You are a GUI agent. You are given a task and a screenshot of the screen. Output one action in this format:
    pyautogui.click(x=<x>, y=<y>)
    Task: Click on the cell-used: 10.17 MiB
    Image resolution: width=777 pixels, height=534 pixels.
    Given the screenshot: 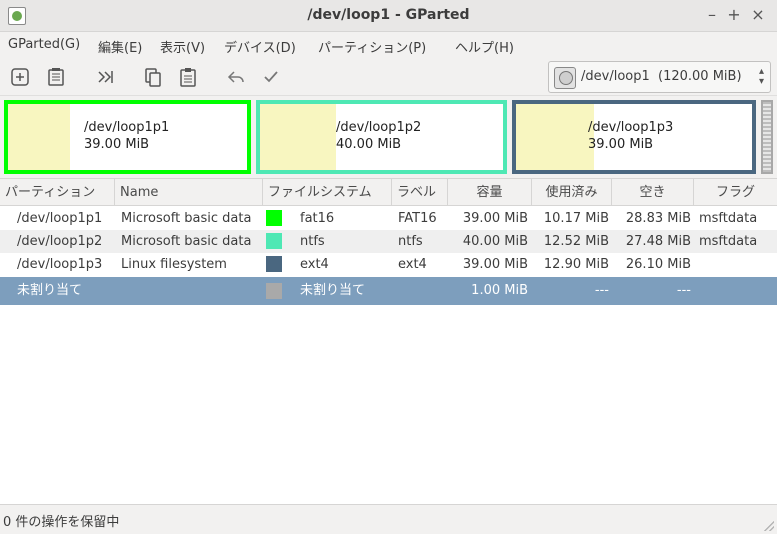 What is the action you would take?
    pyautogui.click(x=576, y=218)
    